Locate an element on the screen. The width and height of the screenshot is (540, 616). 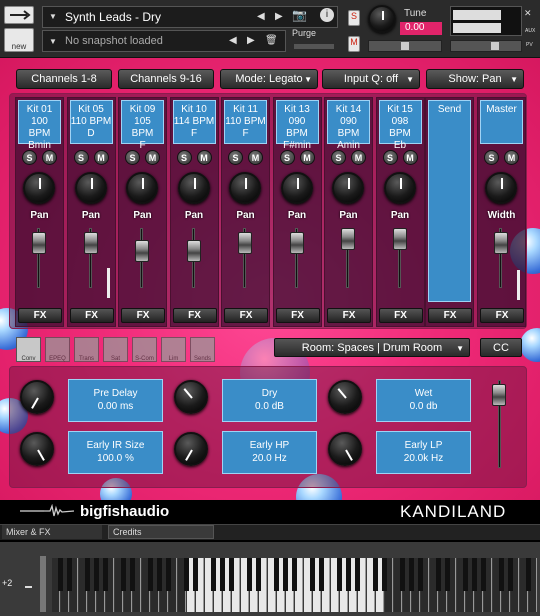
kit-display: Kit 14 090 BPM Amin is located at coordinates (348, 125).